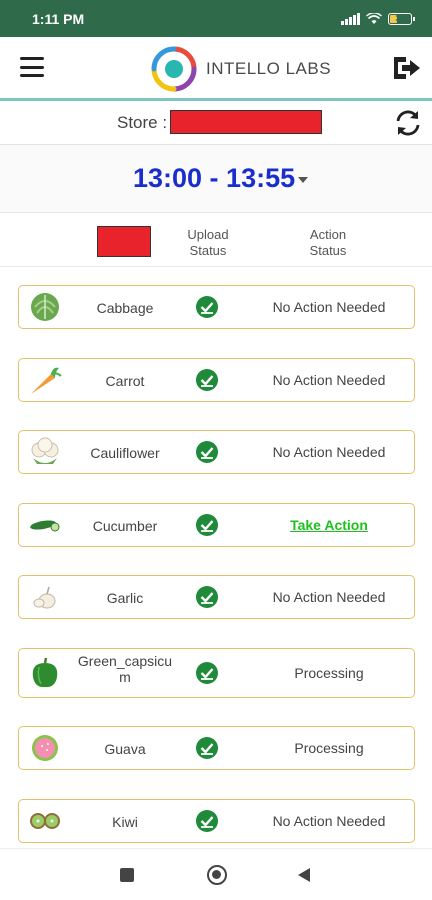 The height and width of the screenshot is (900, 432). I want to click on list-item-guava: Guava Processing, so click(216, 748).